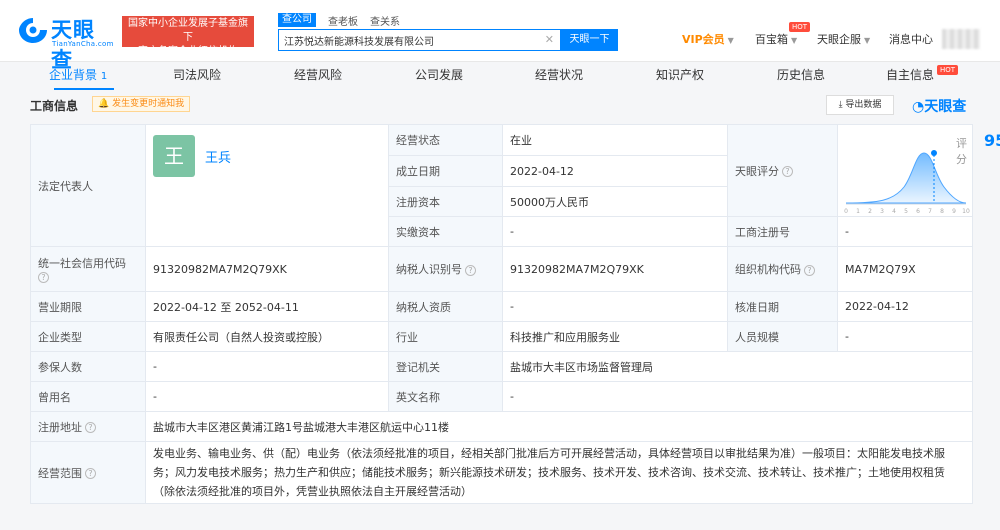  What do you see at coordinates (615, 306) in the screenshot?
I see `tax-qual-value: -` at bounding box center [615, 306].